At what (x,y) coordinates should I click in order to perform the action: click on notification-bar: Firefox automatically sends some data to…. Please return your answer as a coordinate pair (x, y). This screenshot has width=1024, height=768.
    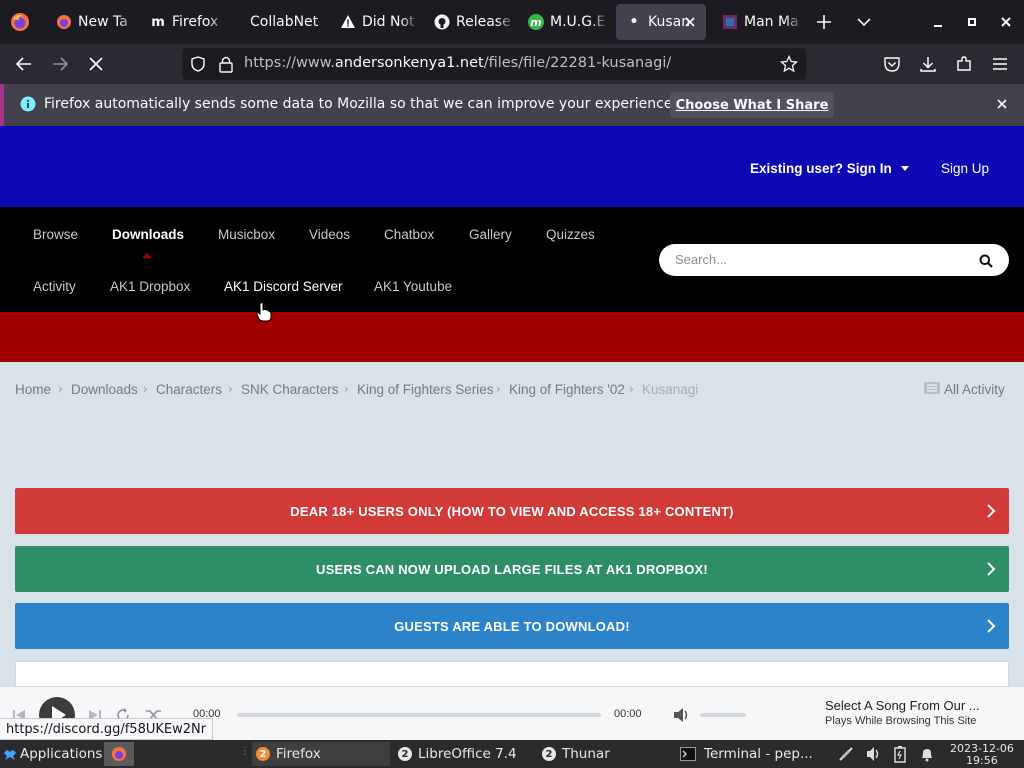
    Looking at the image, I should click on (512, 105).